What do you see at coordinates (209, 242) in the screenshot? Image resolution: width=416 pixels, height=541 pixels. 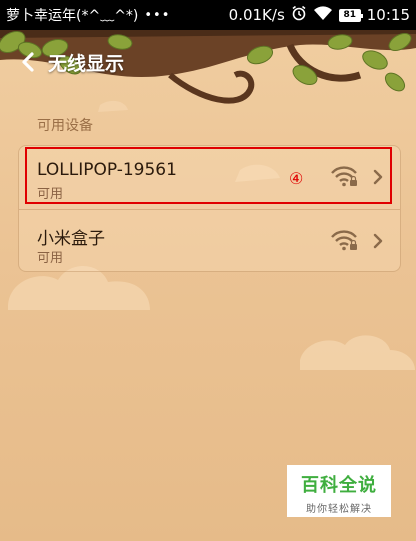 I see `device-item-xiaomi-box: 小米盒子 可用` at bounding box center [209, 242].